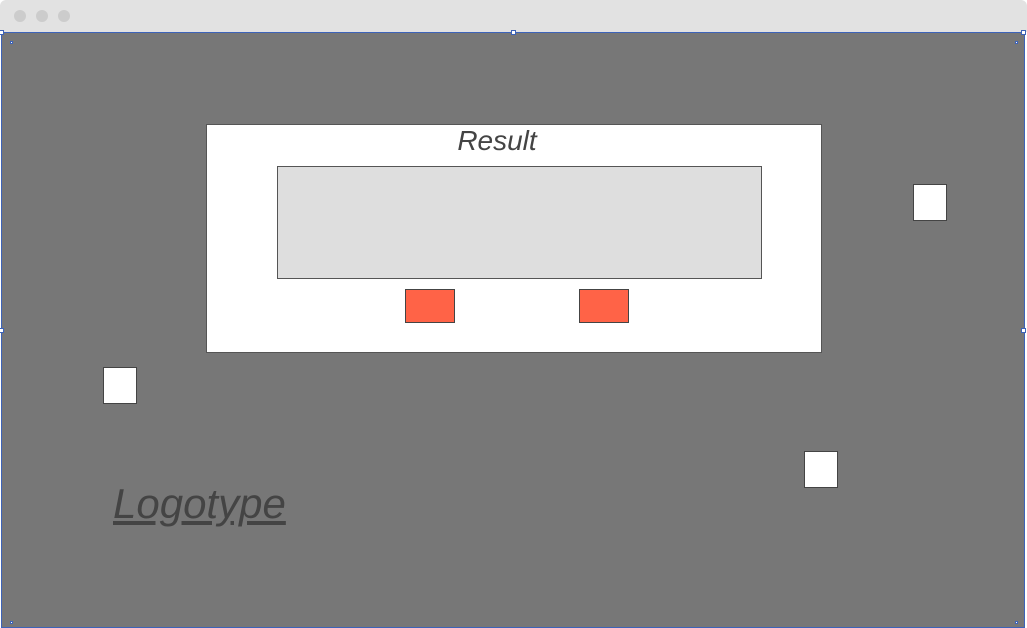 The width and height of the screenshot is (1027, 628). What do you see at coordinates (120, 385) in the screenshot?
I see `placeholder-square-left` at bounding box center [120, 385].